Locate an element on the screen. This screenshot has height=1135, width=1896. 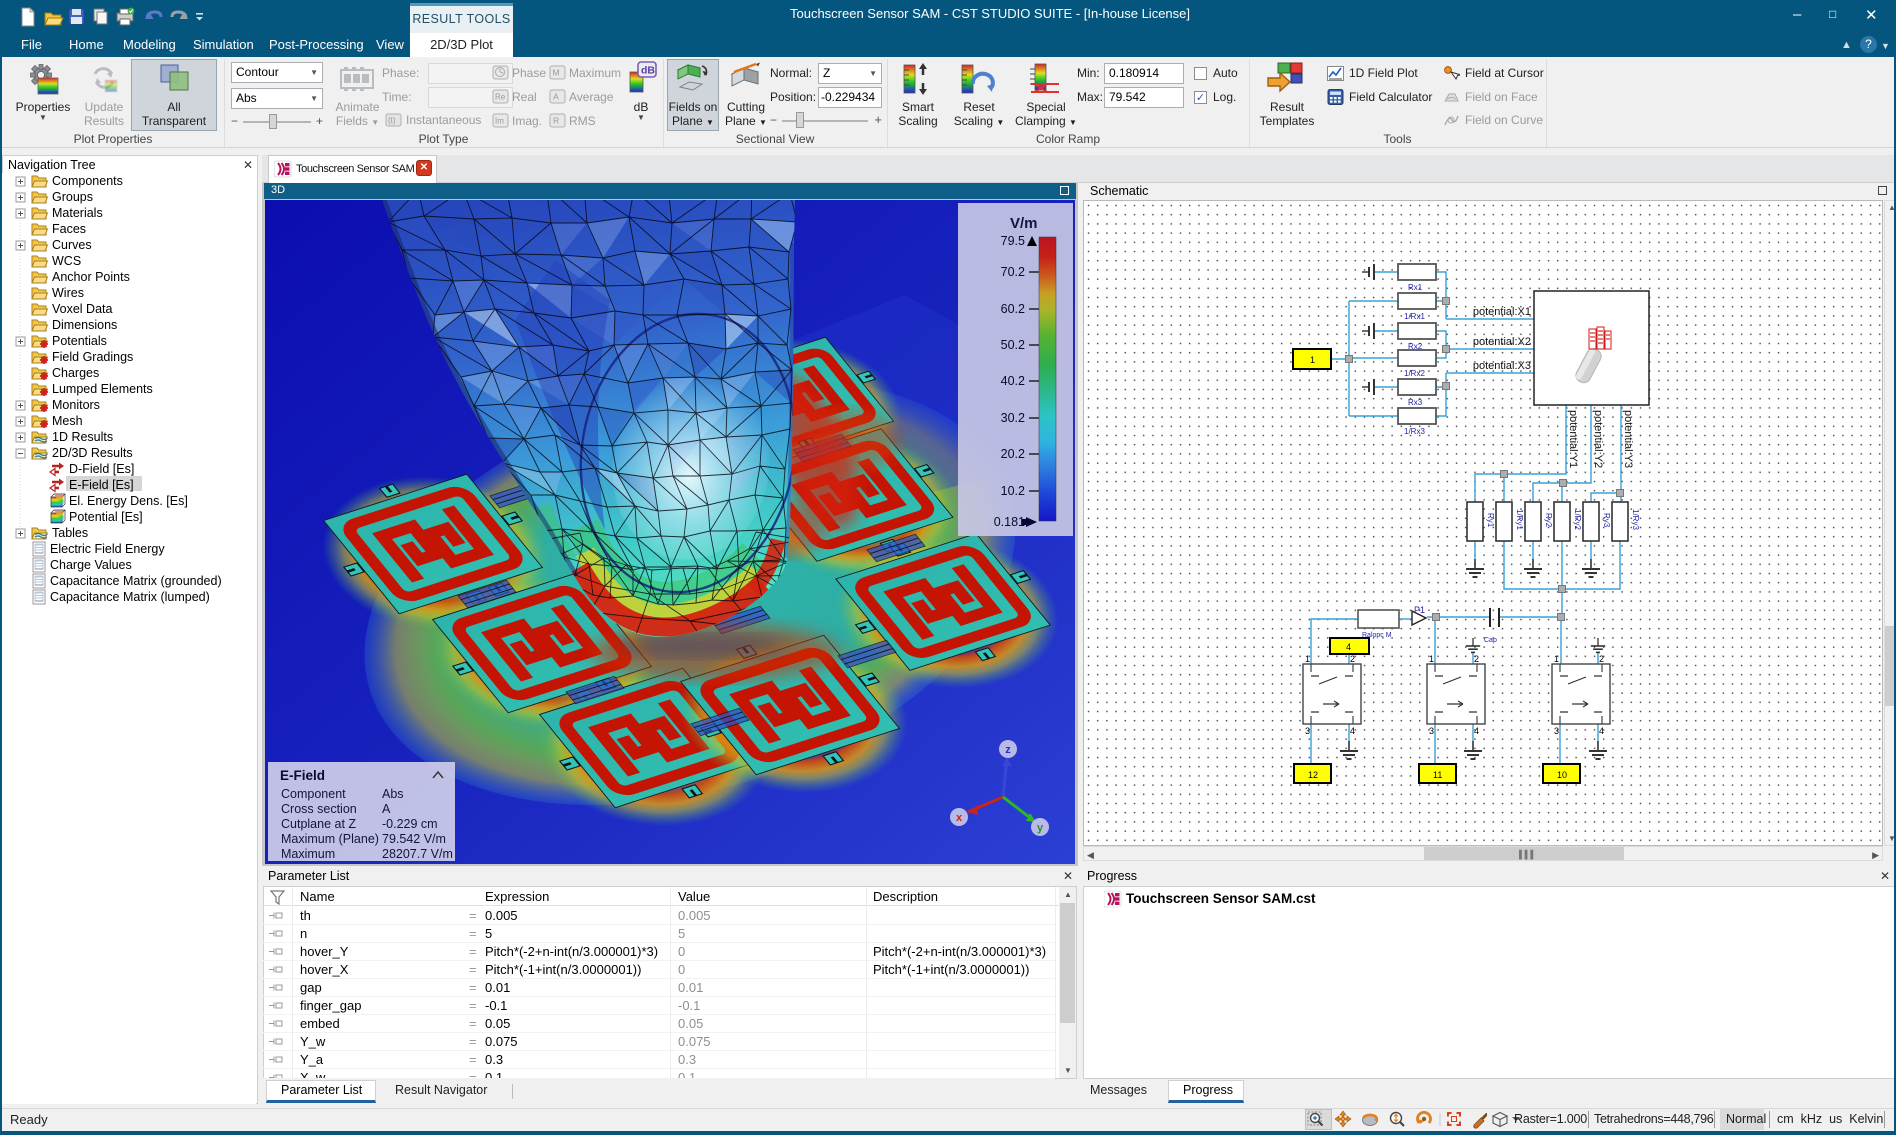
svg-text: potential:X2 is located at coordinates (1502, 342).